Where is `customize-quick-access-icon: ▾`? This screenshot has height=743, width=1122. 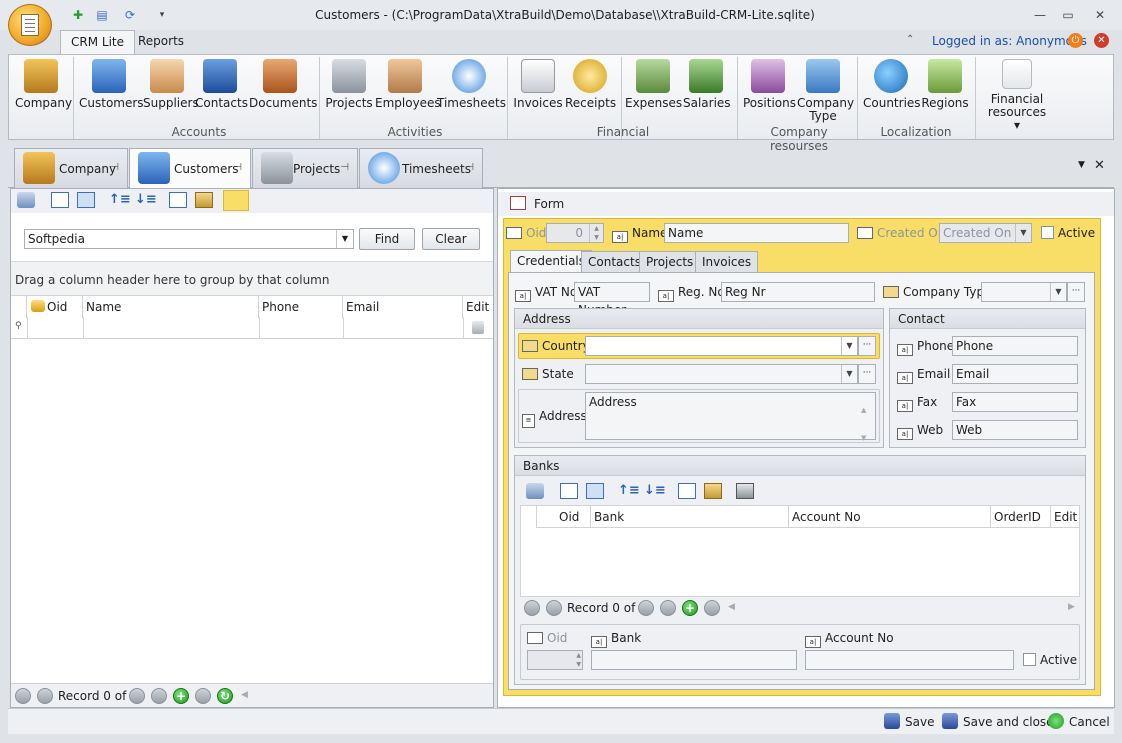 customize-quick-access-icon: ▾ is located at coordinates (162, 15).